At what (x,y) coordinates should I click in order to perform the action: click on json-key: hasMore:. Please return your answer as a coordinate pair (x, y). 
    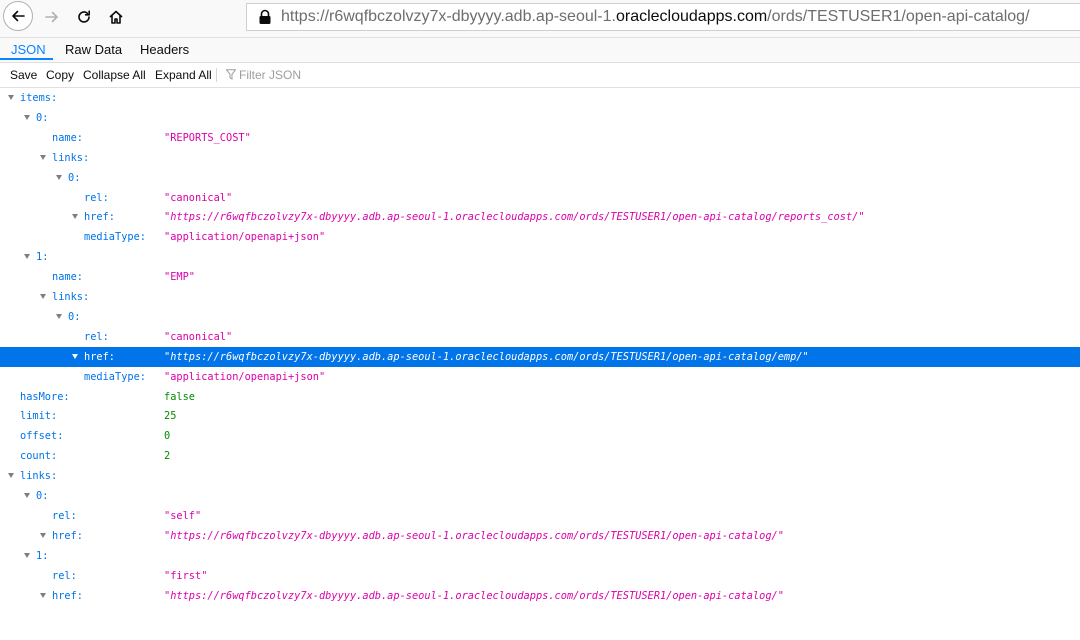
    Looking at the image, I should click on (45, 396).